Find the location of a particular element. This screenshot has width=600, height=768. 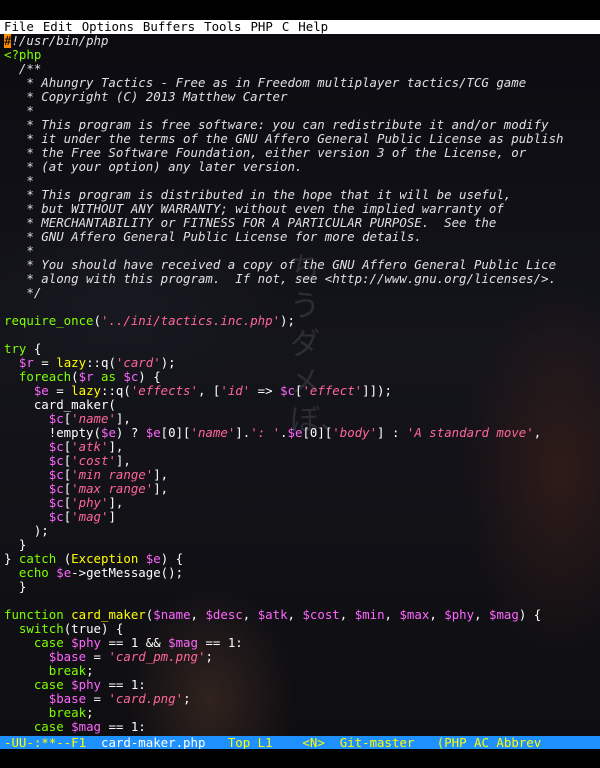

modeline-modes: (PHP AC Abbrev is located at coordinates (489, 742).